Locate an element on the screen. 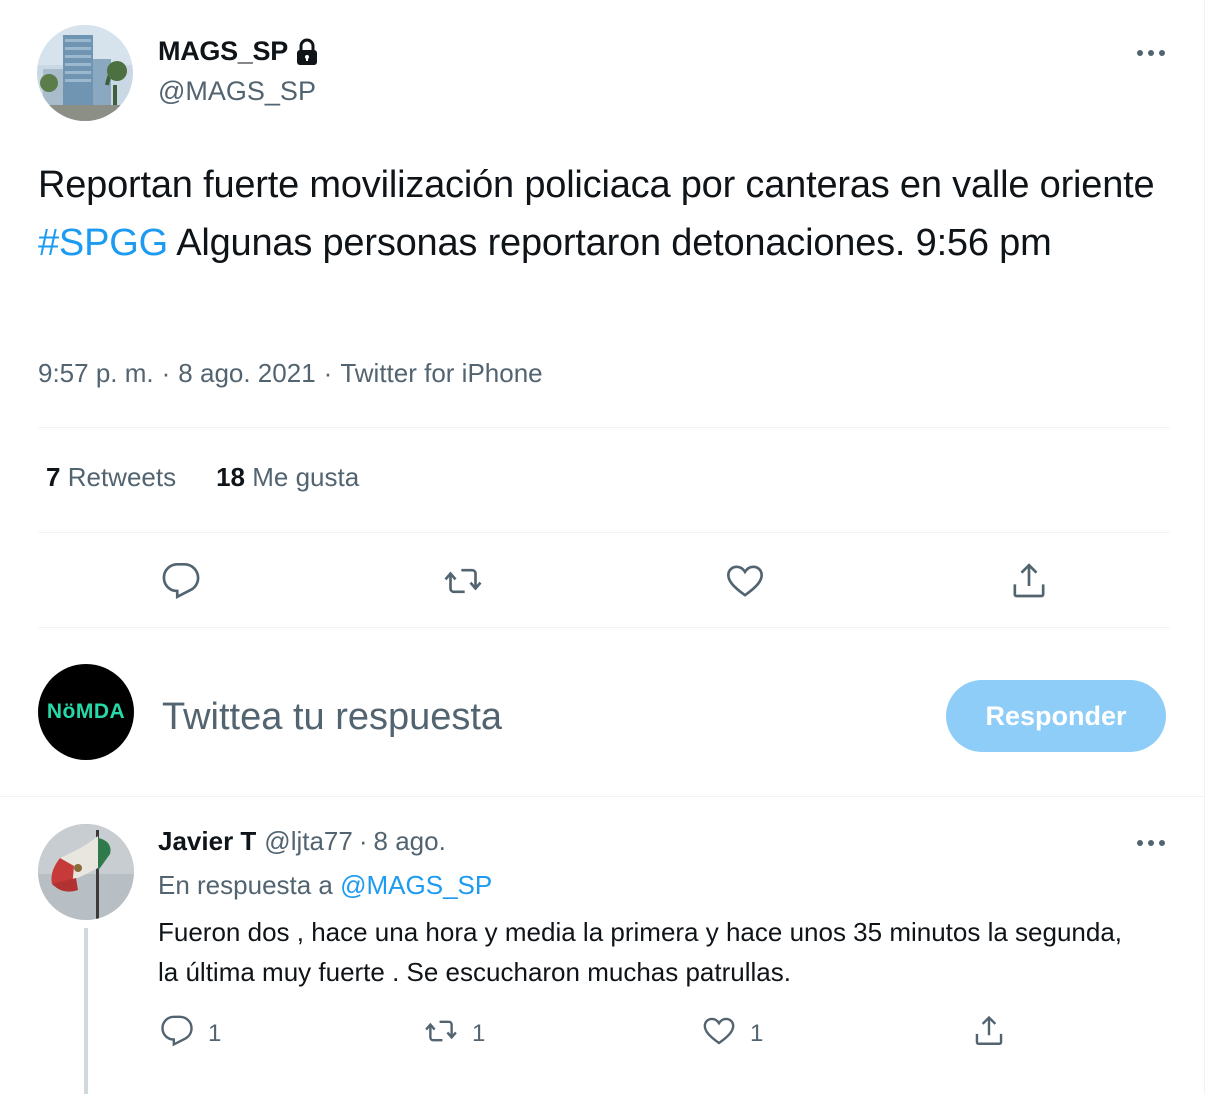 This screenshot has width=1210, height=1094. reply-count: 1 is located at coordinates (215, 1033).